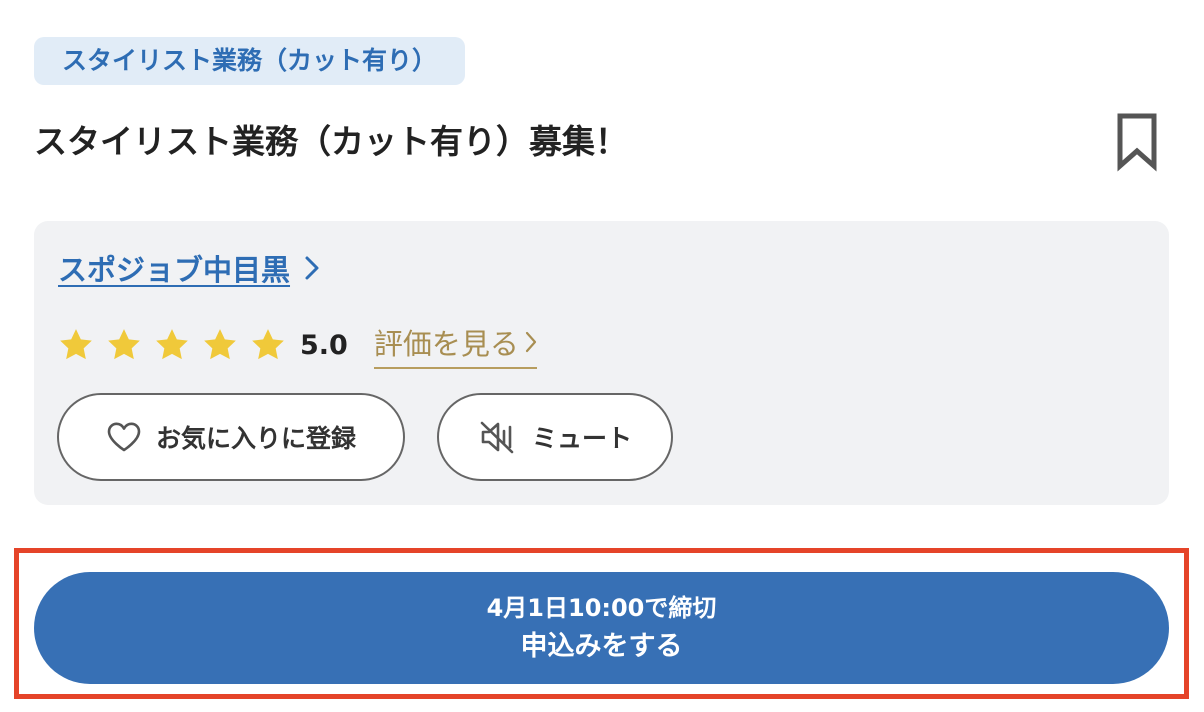  I want to click on mute-button-label: ミュート, so click(581, 438).